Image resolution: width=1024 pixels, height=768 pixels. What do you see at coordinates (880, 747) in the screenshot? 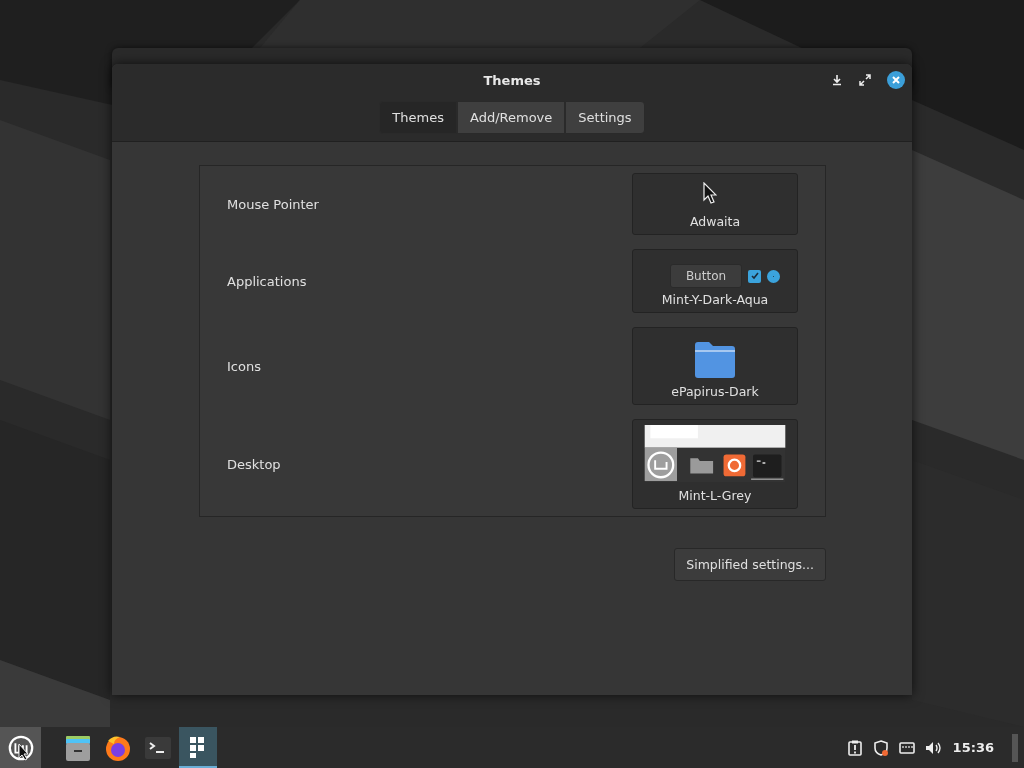
I see `shield-icon` at bounding box center [880, 747].